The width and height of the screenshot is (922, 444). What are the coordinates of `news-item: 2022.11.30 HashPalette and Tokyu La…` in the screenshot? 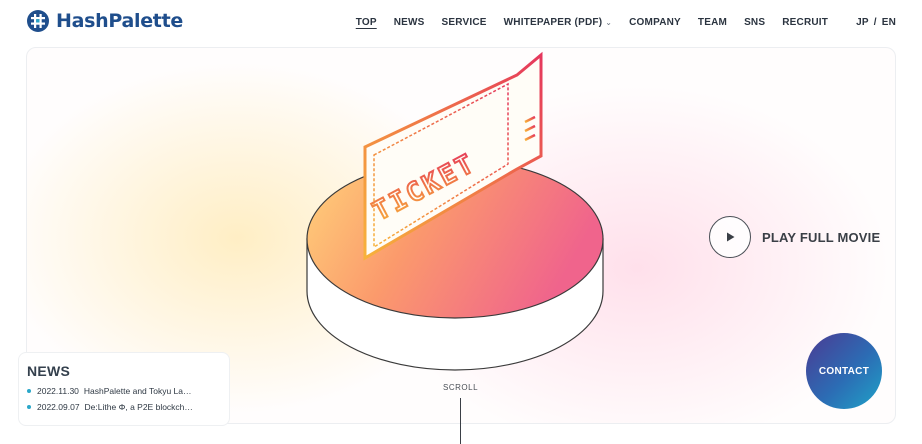 It's located at (128, 391).